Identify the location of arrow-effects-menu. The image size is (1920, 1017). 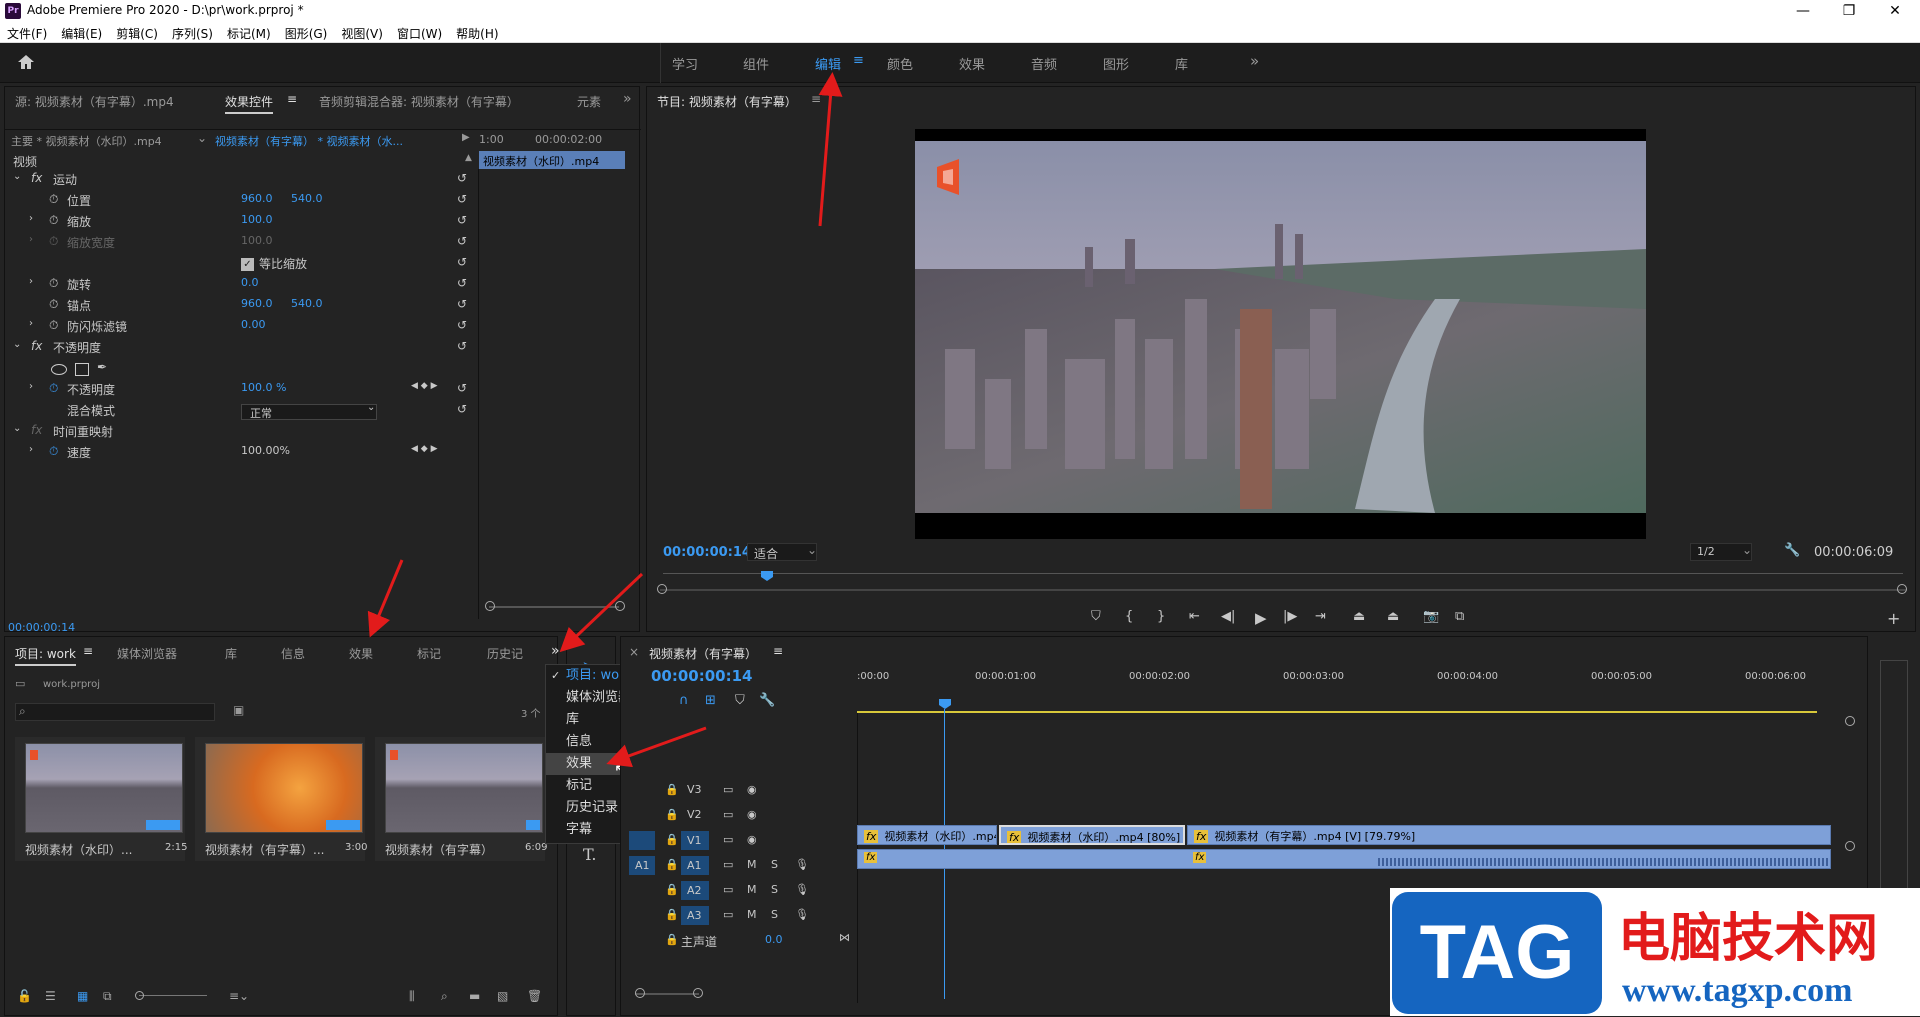
(656, 747).